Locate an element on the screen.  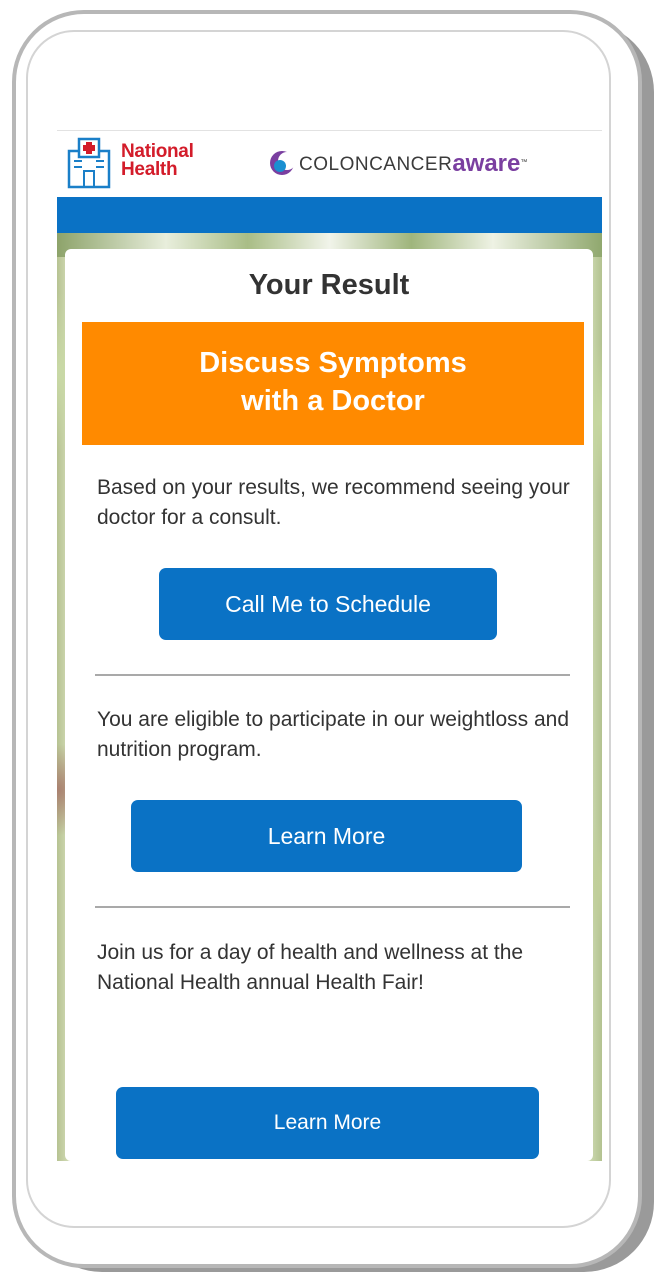
colon-cancer-aware-wordmark: COLONCANCERaware™ is located at coordinates (413, 163).